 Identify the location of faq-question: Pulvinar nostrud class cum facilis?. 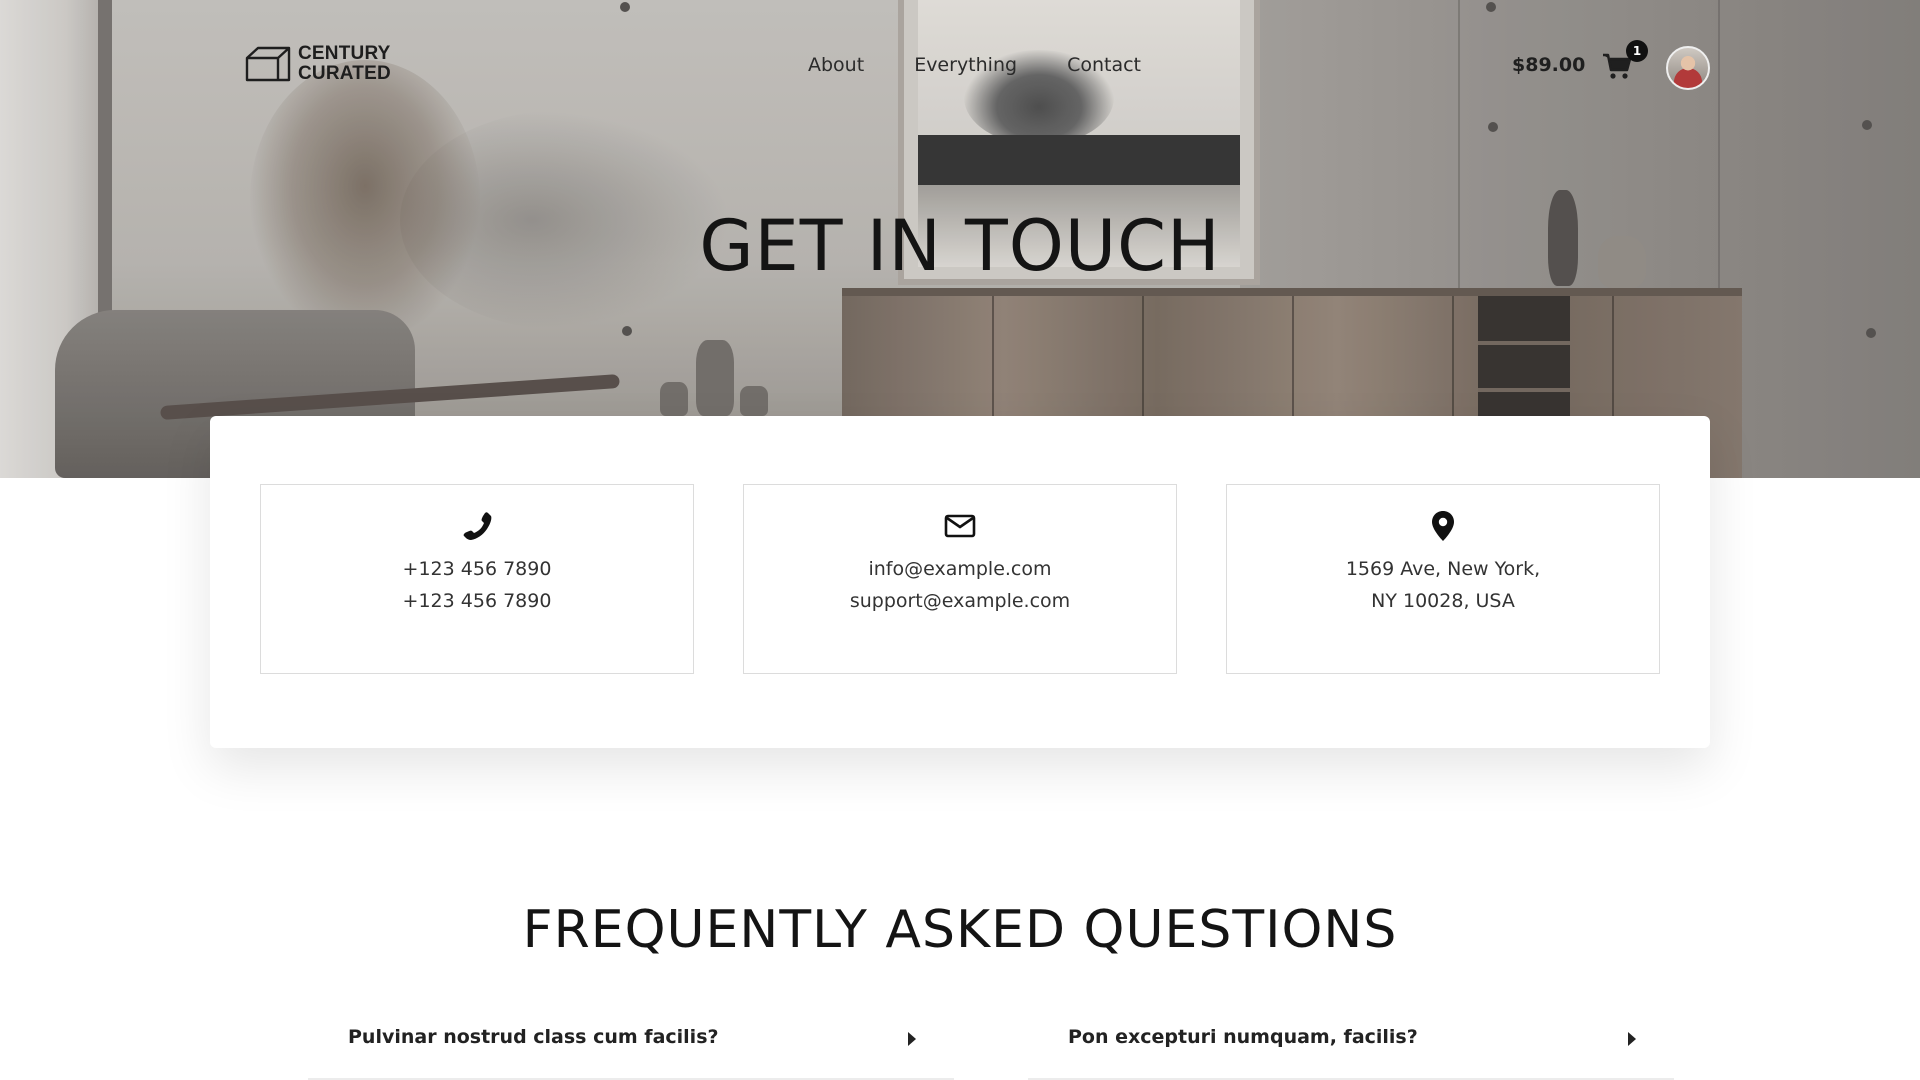
(533, 1037).